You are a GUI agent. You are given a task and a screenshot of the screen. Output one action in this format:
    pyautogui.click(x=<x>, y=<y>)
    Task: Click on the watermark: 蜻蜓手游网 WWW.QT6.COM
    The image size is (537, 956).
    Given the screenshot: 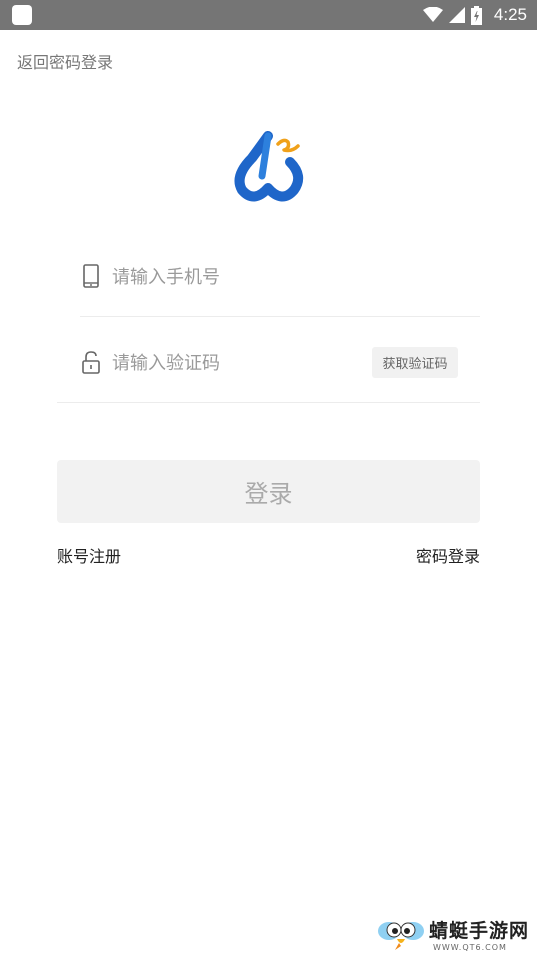 What is the action you would take?
    pyautogui.click(x=453, y=934)
    